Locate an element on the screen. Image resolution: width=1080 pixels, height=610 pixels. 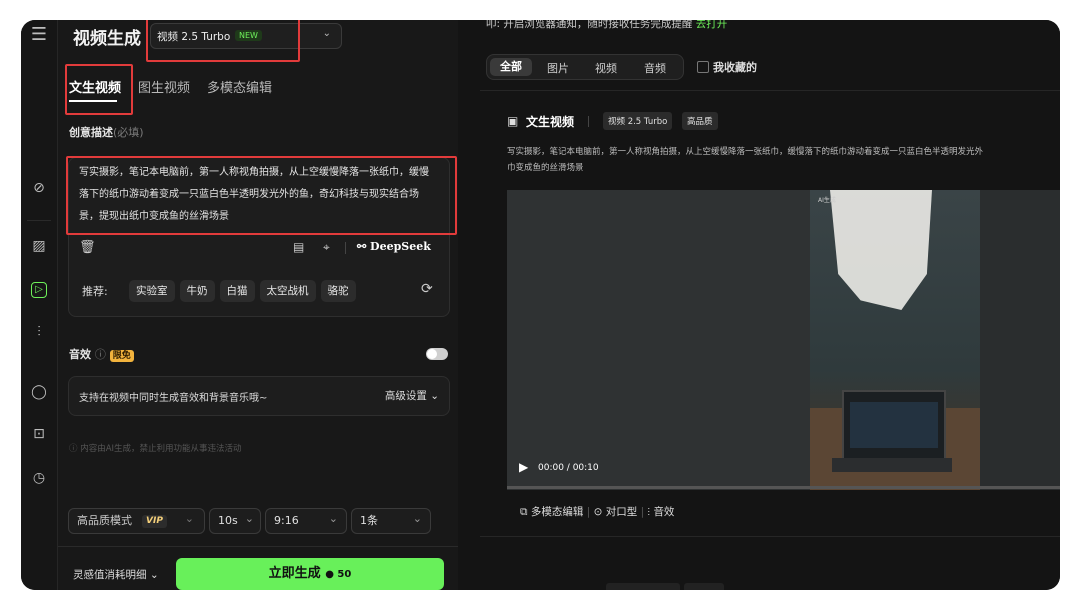
play-icon: ▶ is located at coordinates (523, 467).